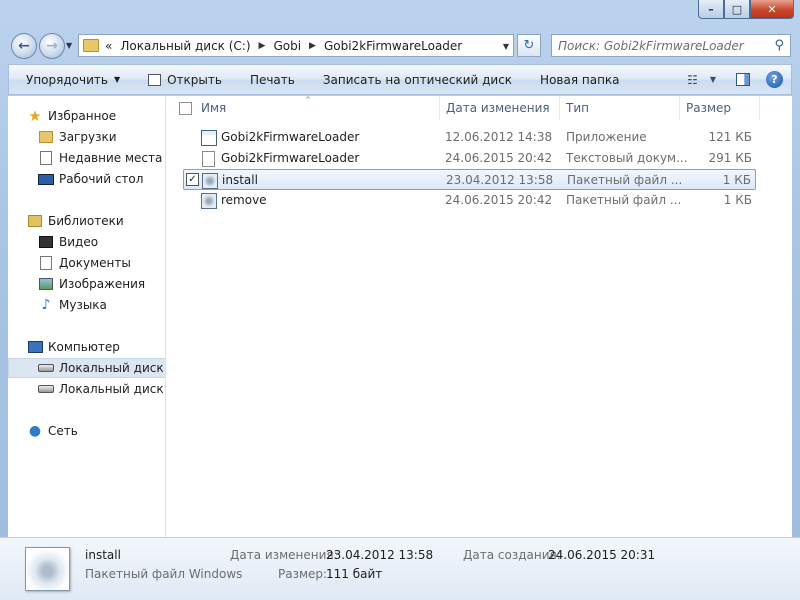 Image resolution: width=800 pixels, height=600 pixels. Describe the element at coordinates (290, 158) in the screenshot. I see `file-name: Gobi2kFirmwareLoader` at that location.